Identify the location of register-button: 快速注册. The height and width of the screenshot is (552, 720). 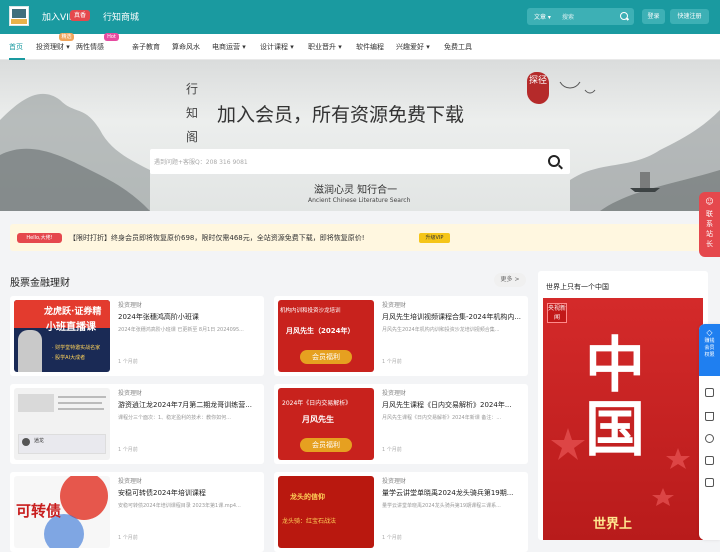
(689, 16).